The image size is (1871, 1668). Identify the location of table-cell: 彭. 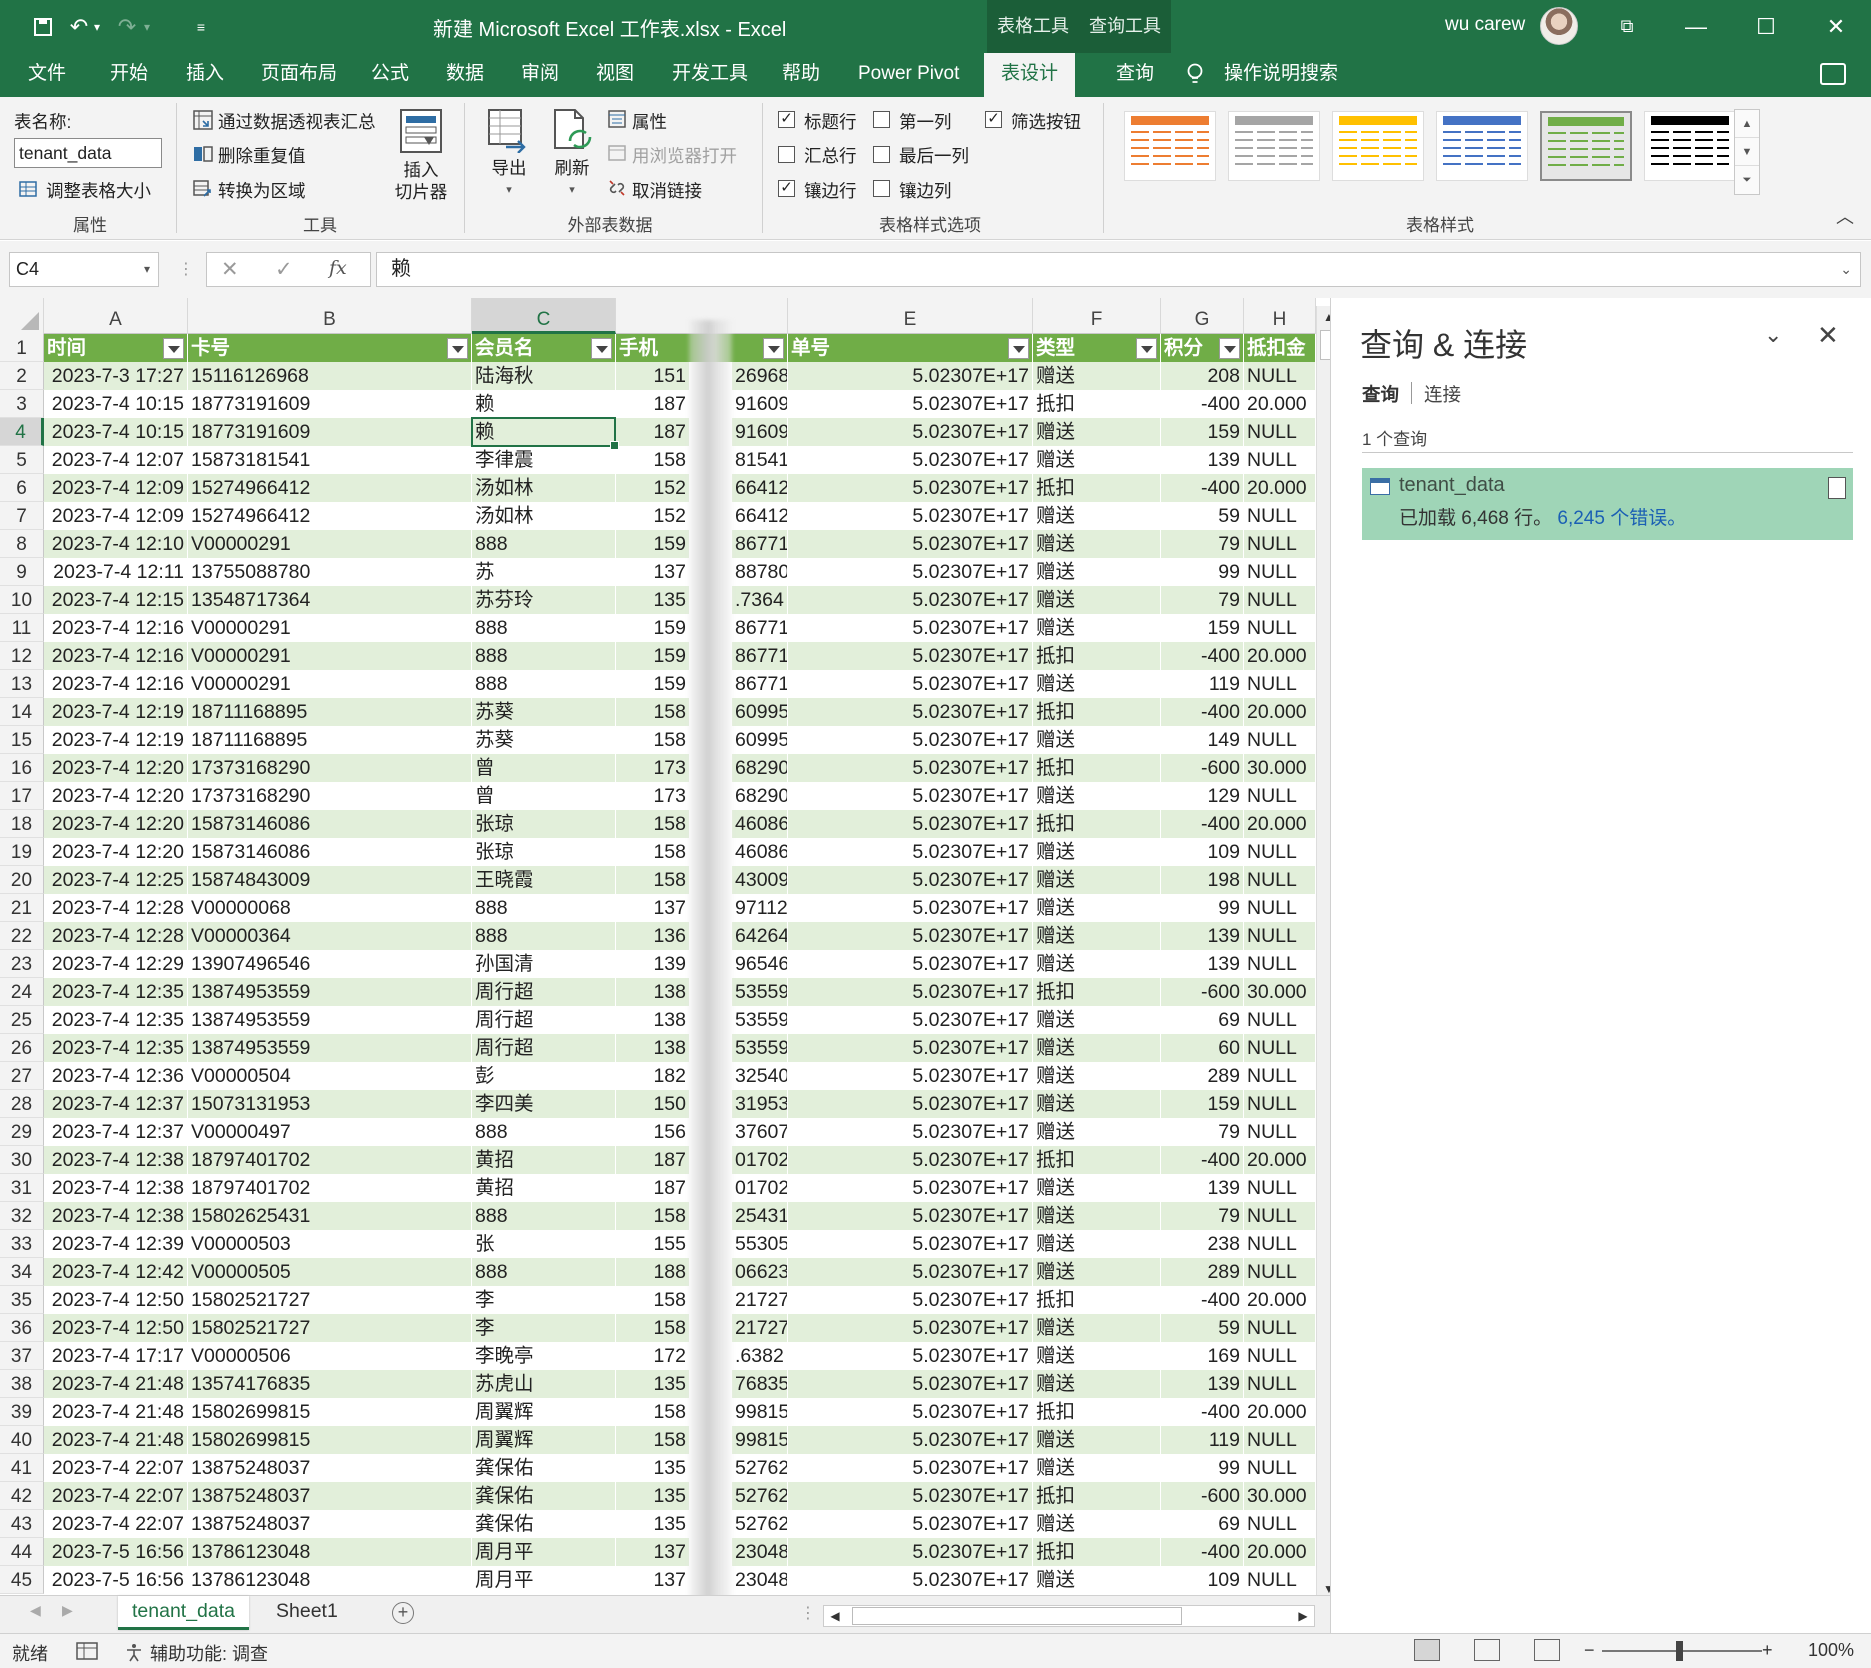
(544, 1076).